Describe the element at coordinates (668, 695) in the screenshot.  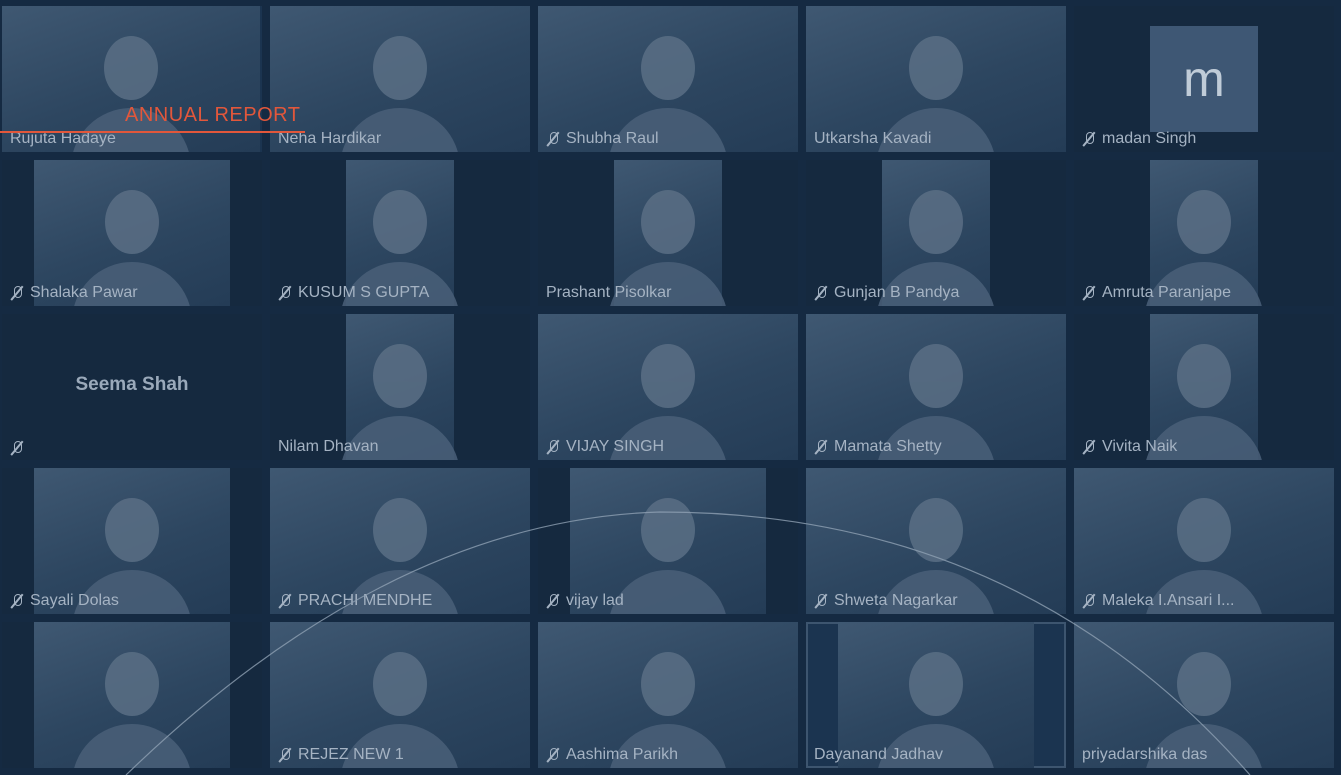
I see `participant-tile: Aashima Parikh` at that location.